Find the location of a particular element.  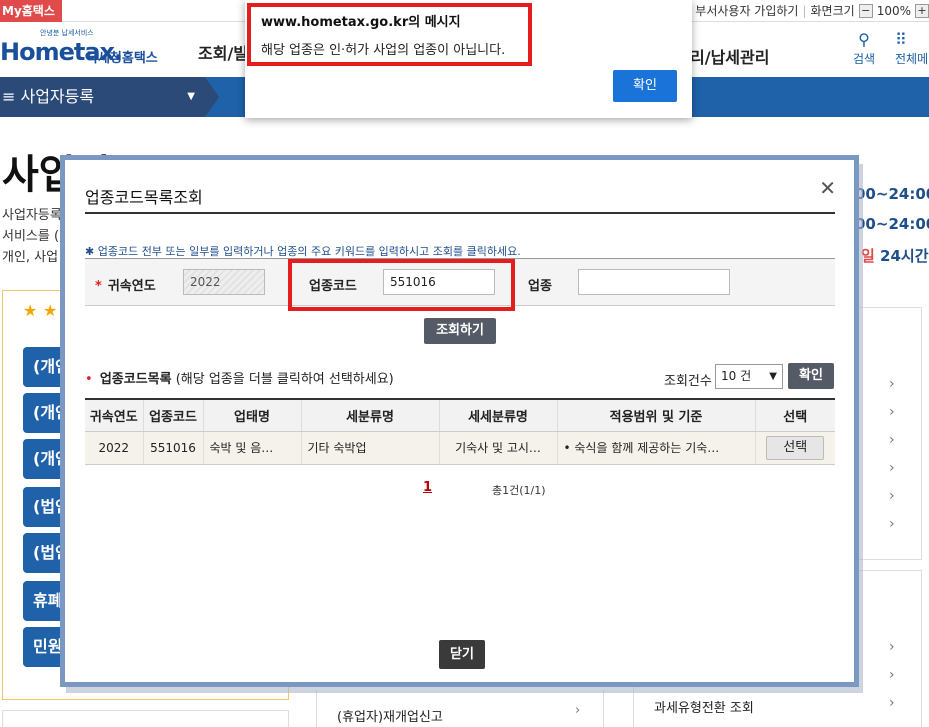

menu-label: ≡ 사업자등록 is located at coordinates (48, 96).